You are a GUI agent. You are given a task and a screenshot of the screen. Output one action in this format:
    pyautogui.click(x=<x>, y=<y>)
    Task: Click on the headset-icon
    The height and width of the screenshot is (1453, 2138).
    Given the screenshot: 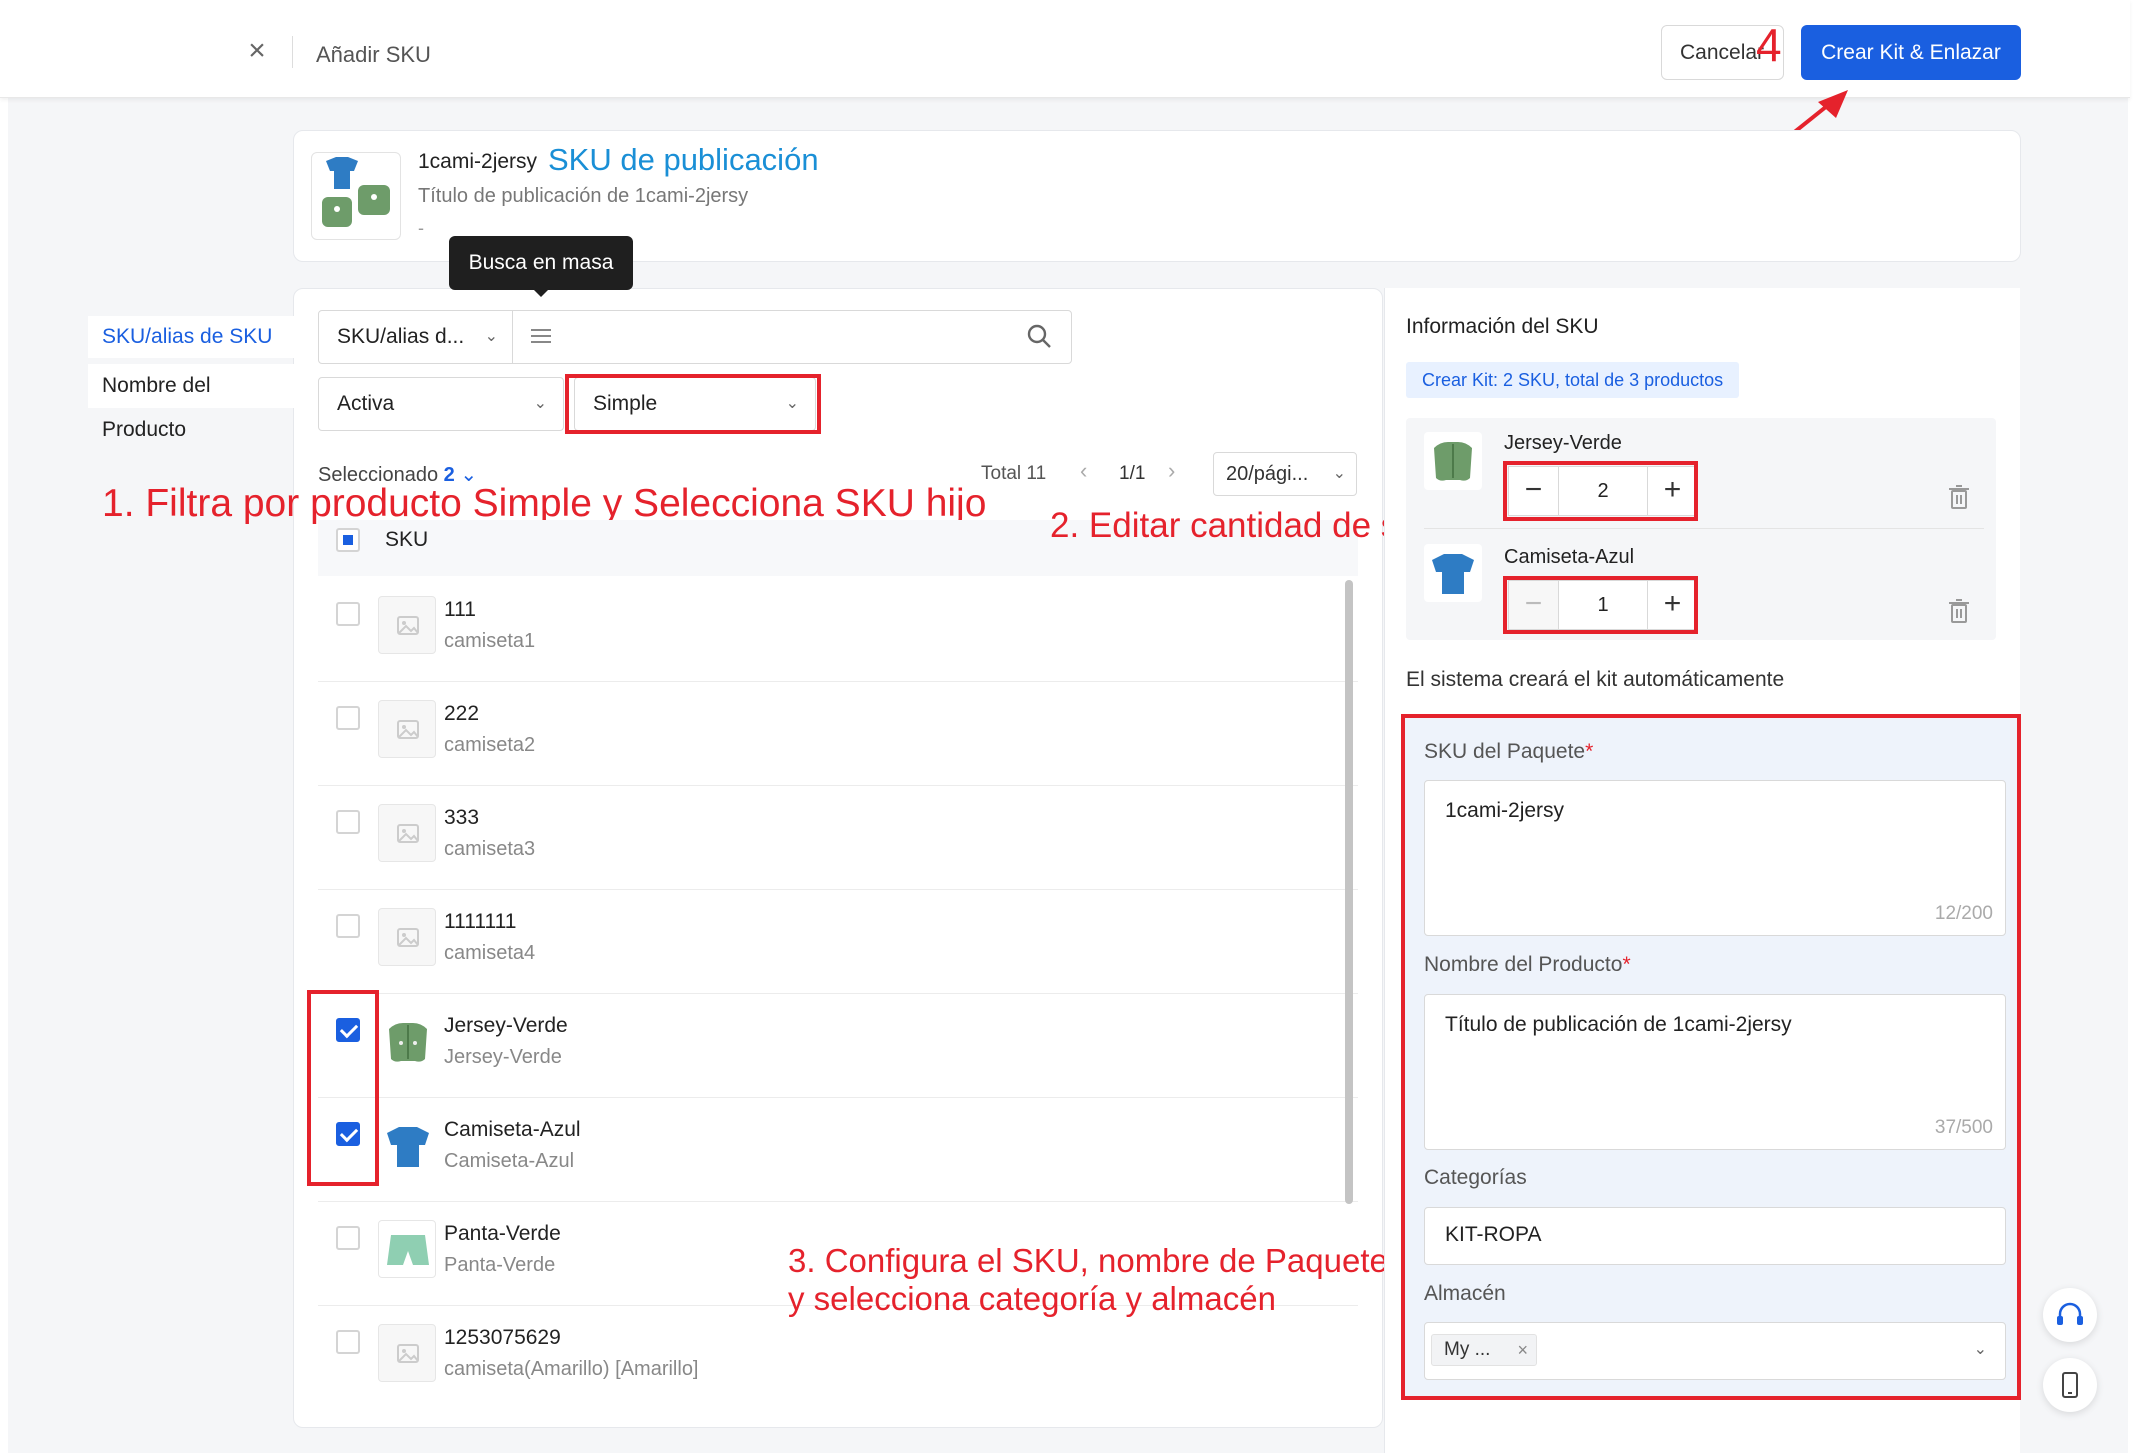 What is the action you would take?
    pyautogui.click(x=2070, y=1313)
    